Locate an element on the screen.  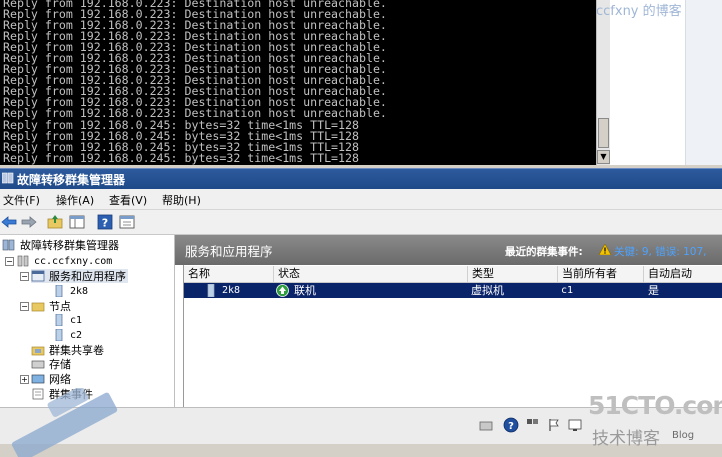
cluster-icon is located at coordinates (23, 261).